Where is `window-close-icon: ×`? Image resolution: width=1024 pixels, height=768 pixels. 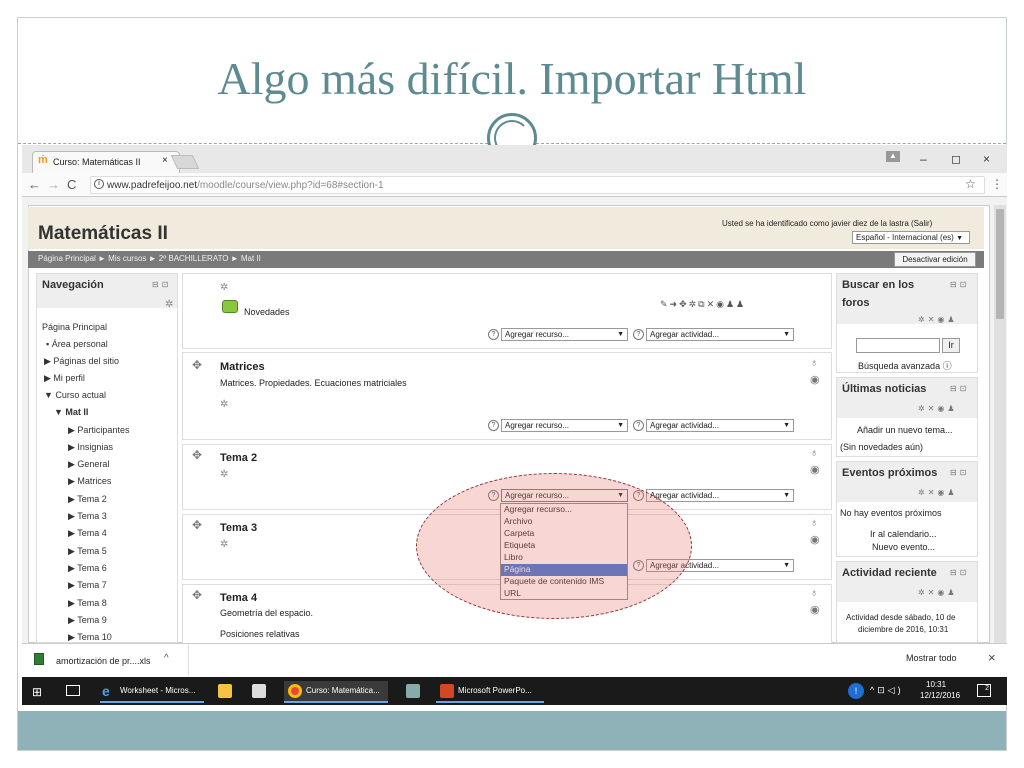
window-close-icon: × is located at coordinates (986, 159).